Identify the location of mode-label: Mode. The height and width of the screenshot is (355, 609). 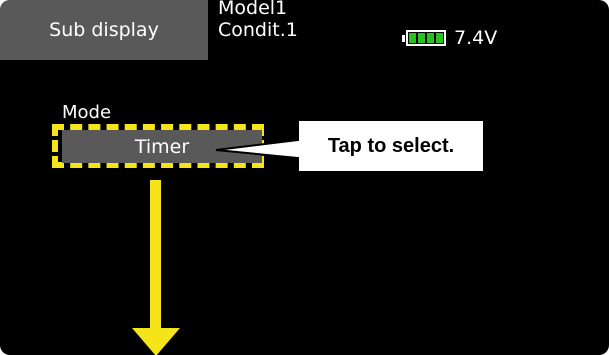
(87, 112).